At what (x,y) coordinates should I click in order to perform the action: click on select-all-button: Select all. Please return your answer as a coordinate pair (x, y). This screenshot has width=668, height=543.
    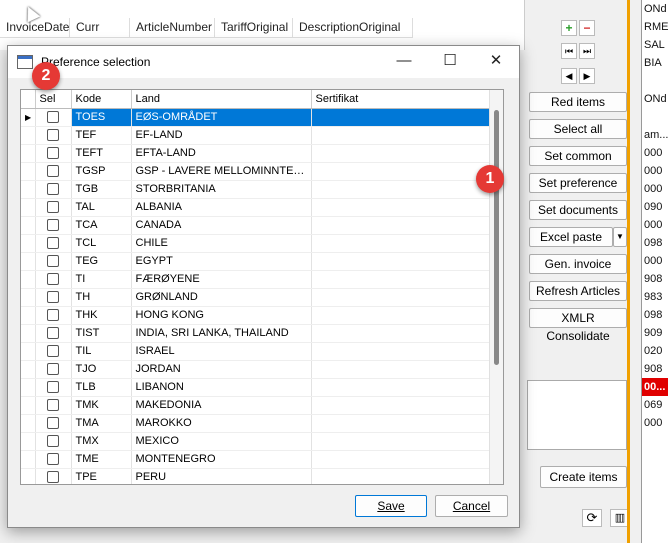
    Looking at the image, I should click on (578, 129).